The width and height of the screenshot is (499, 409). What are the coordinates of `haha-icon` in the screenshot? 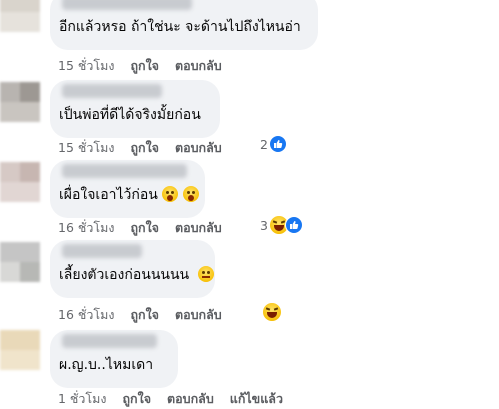 It's located at (272, 312).